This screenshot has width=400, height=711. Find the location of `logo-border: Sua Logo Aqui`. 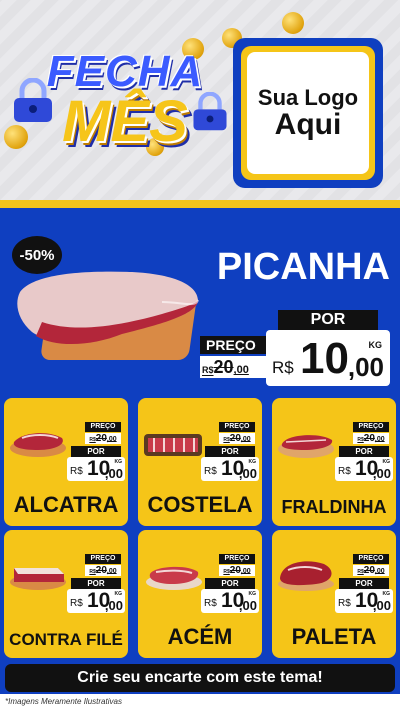

logo-border: Sua Logo Aqui is located at coordinates (308, 113).